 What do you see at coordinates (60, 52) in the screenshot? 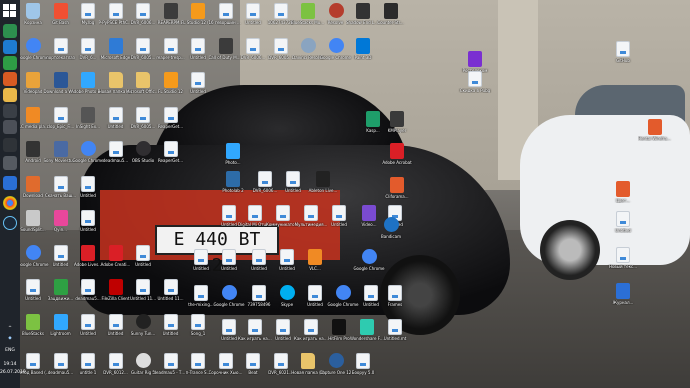
I see `desktop-icon: портсекаглаз` at bounding box center [60, 52].